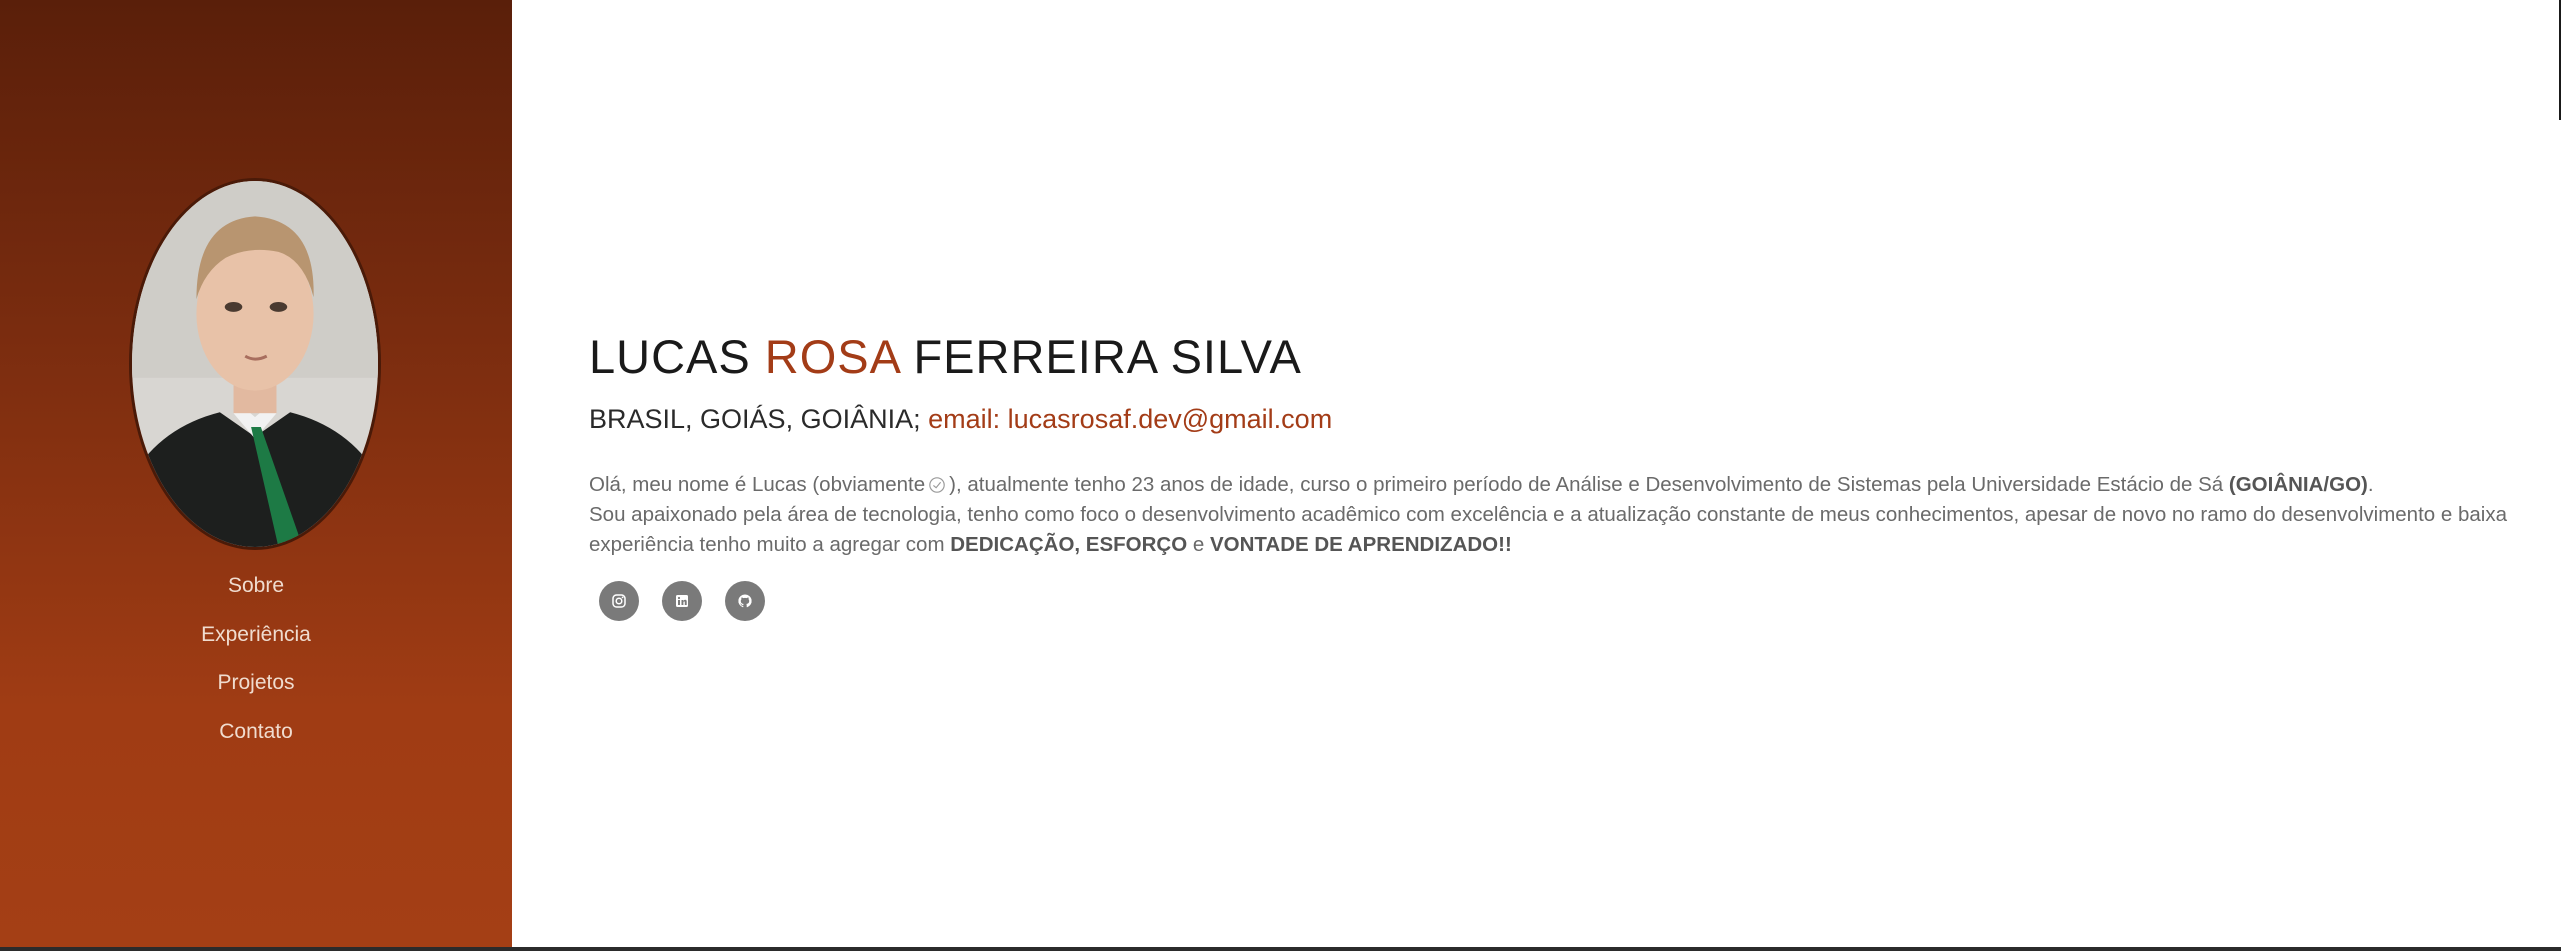  I want to click on email-link: email: lucasrosaf.dev@gmail.com, so click(1130, 419).